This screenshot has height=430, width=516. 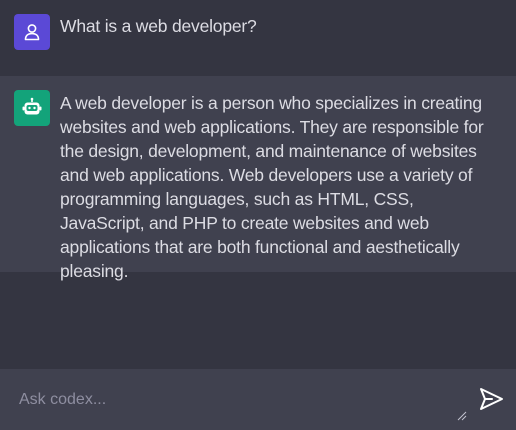 I want to click on user-message-text: What is a web developer?, so click(x=158, y=26).